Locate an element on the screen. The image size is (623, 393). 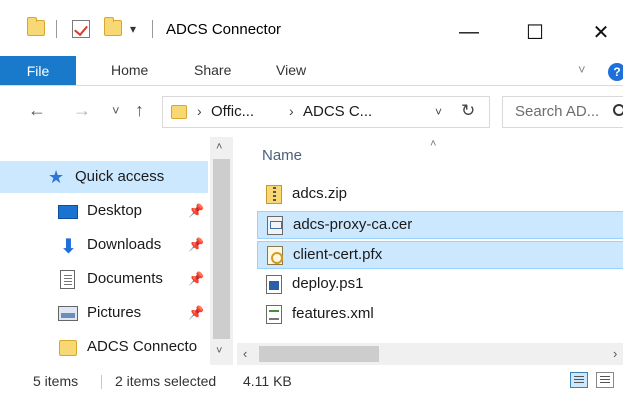
scroll-left-icon: ‹ is located at coordinates (245, 353).